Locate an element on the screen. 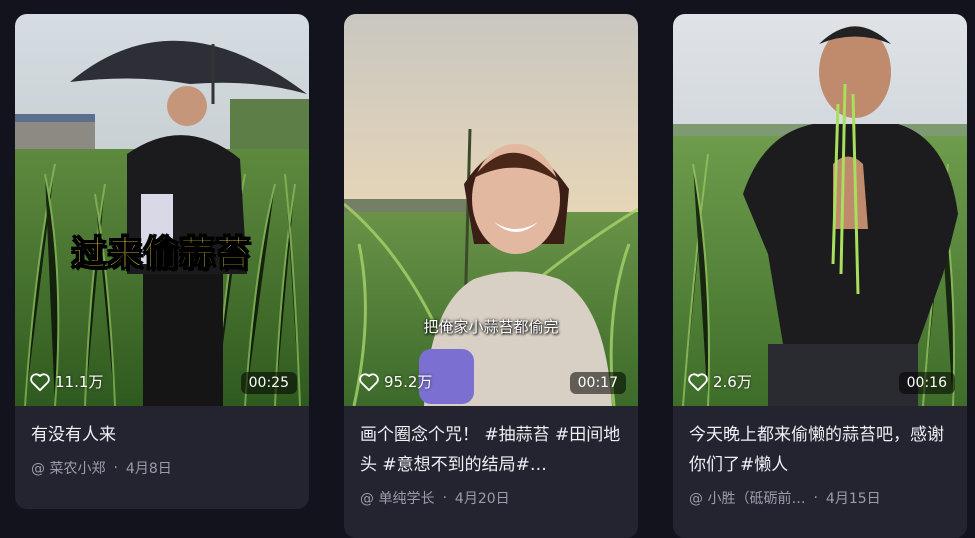 The image size is (975, 538). publish-date: 4月15日 is located at coordinates (853, 499).